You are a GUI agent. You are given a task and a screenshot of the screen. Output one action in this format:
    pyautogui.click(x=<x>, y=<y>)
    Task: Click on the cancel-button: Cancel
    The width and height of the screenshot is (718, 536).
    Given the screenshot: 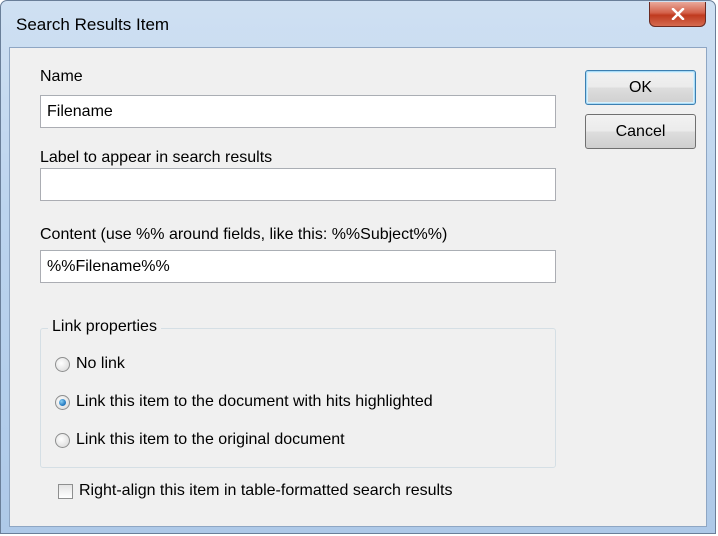 What is the action you would take?
    pyautogui.click(x=640, y=131)
    